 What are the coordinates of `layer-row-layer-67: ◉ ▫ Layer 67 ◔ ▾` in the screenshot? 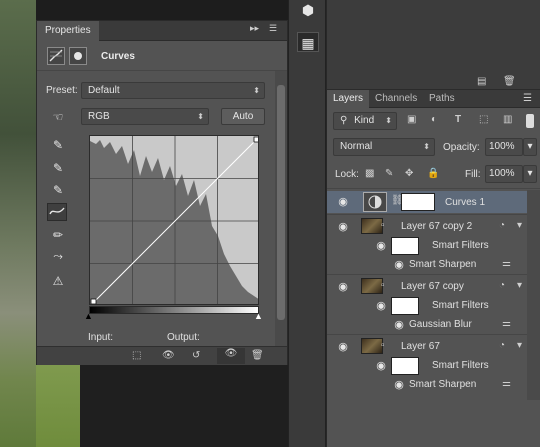 It's located at (427, 346).